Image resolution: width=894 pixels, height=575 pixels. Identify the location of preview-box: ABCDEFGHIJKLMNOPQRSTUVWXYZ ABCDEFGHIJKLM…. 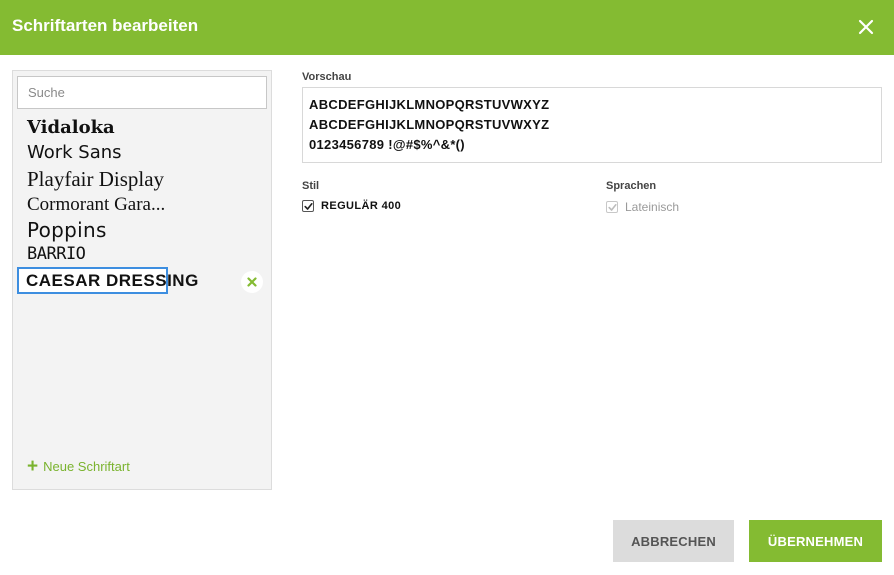
(592, 125).